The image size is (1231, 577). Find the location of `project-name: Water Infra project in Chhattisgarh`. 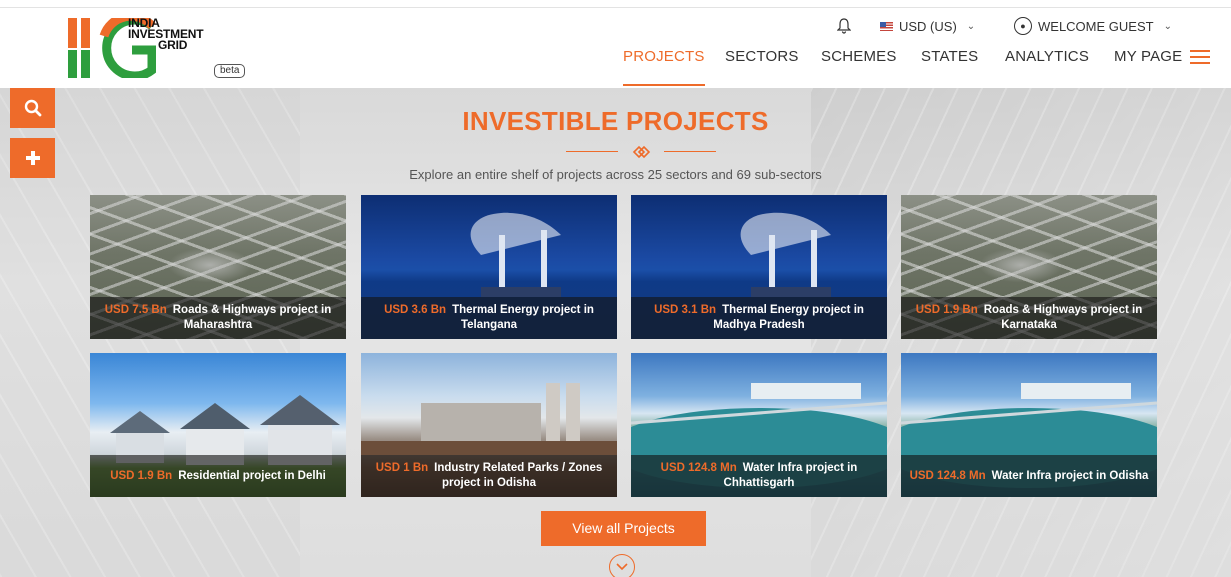

project-name: Water Infra project in Chhattisgarh is located at coordinates (790, 475).